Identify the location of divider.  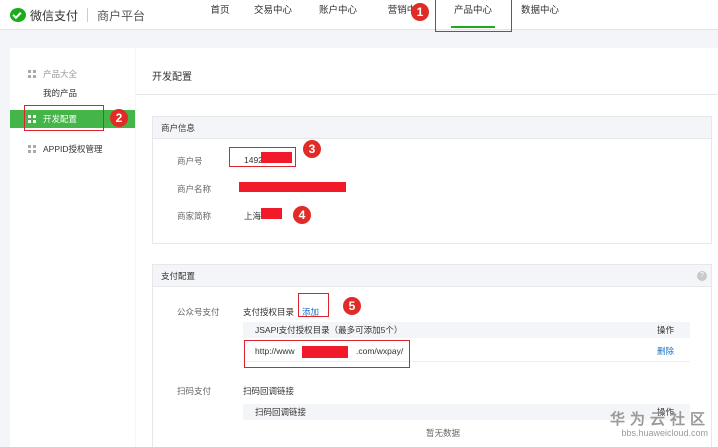
(427, 94).